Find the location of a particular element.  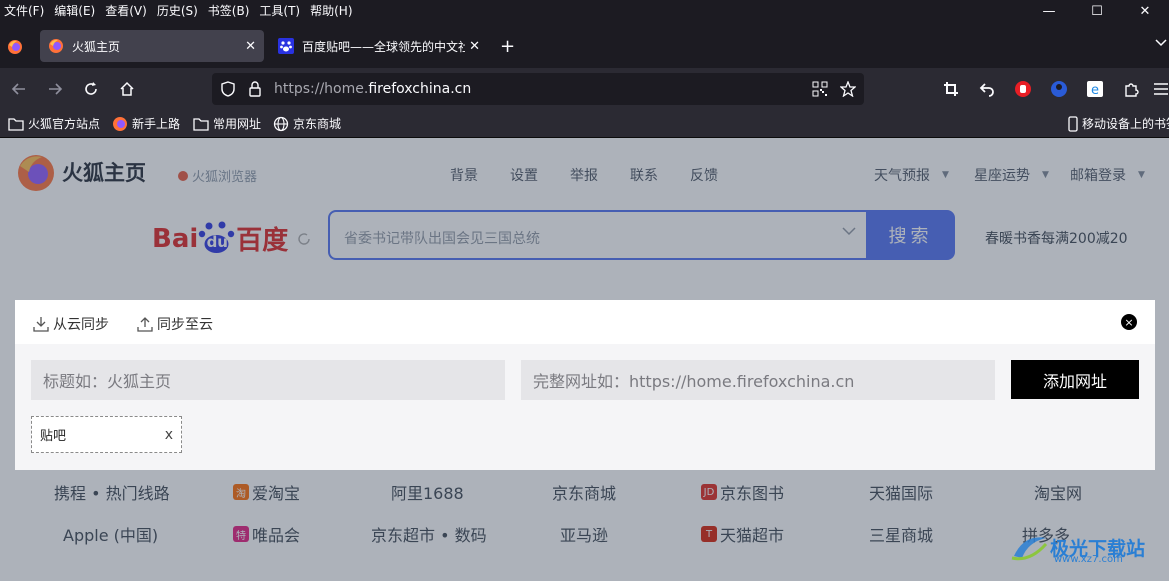

menu-history: 历史(S) is located at coordinates (178, 11).